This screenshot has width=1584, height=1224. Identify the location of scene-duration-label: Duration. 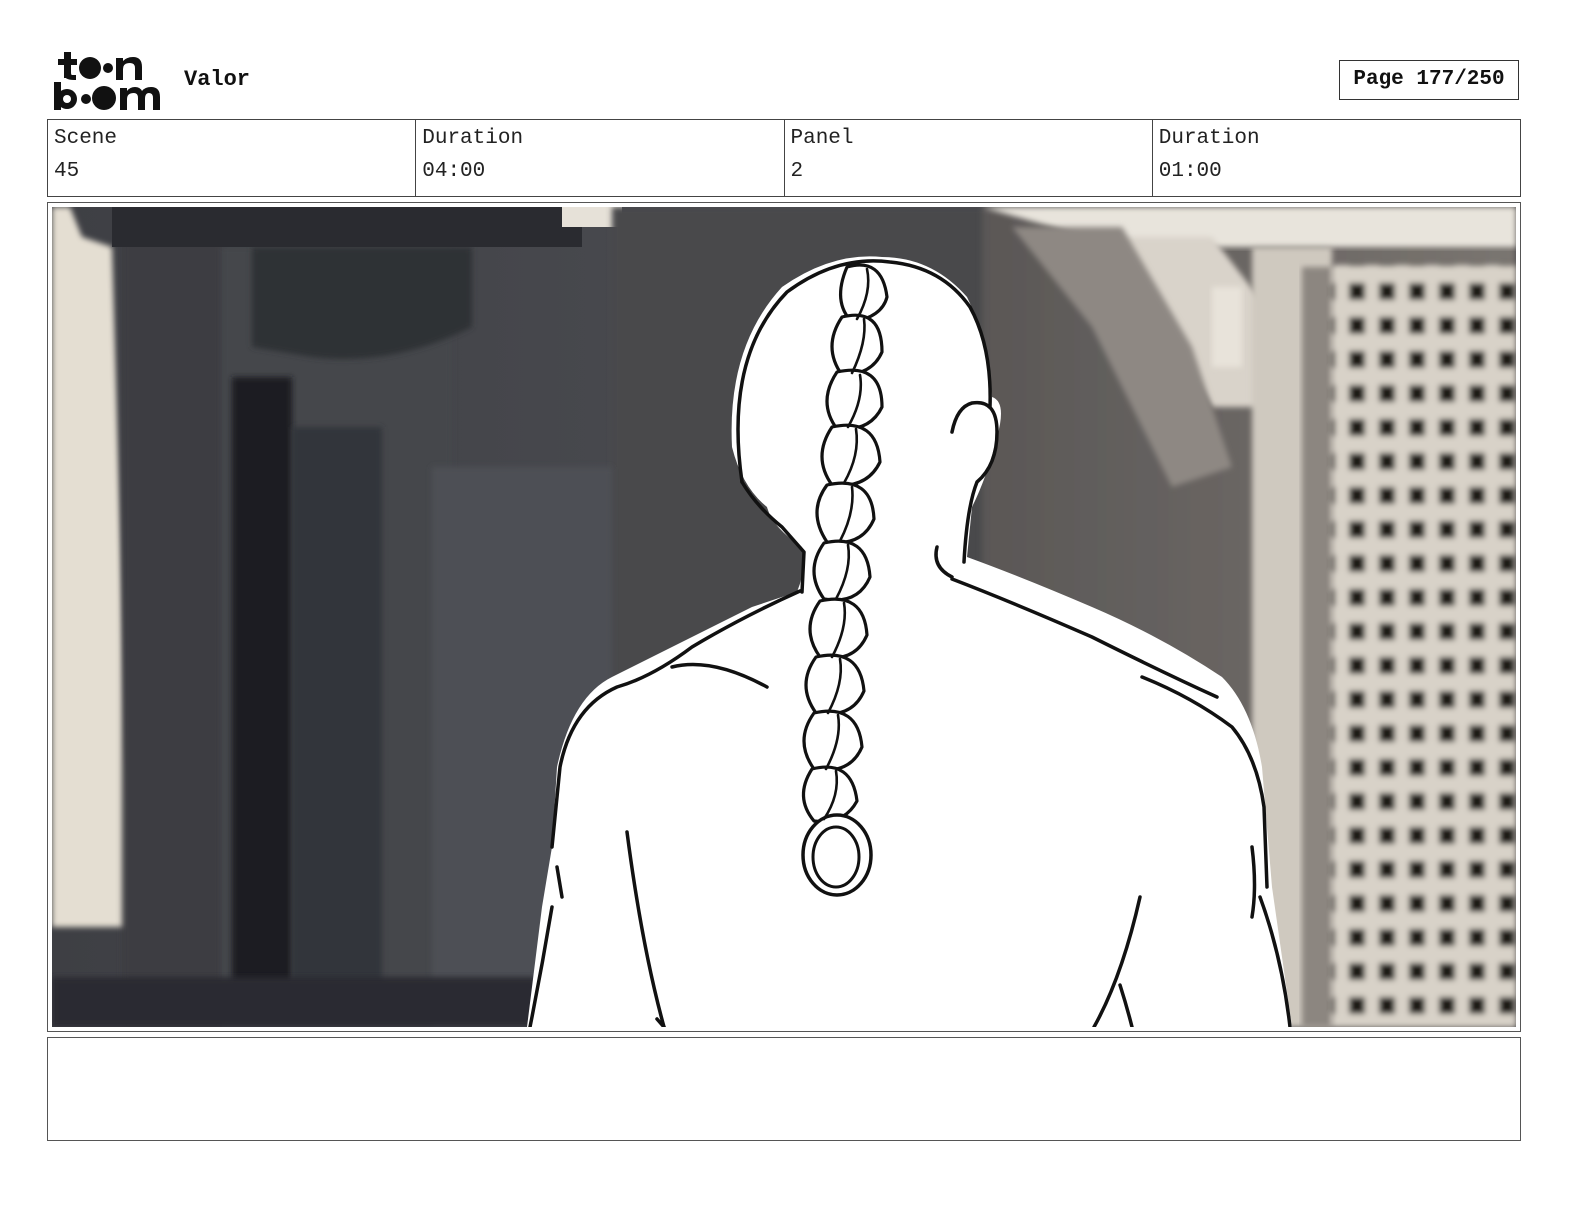
(473, 138).